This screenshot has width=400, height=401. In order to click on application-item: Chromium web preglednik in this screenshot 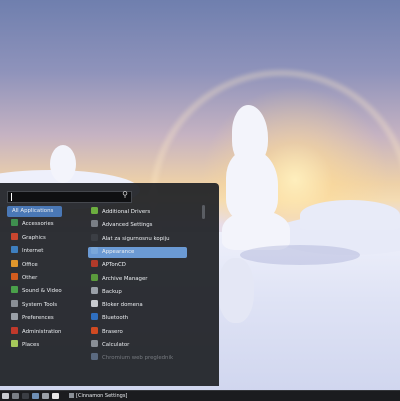, I will do `click(137, 358)`.